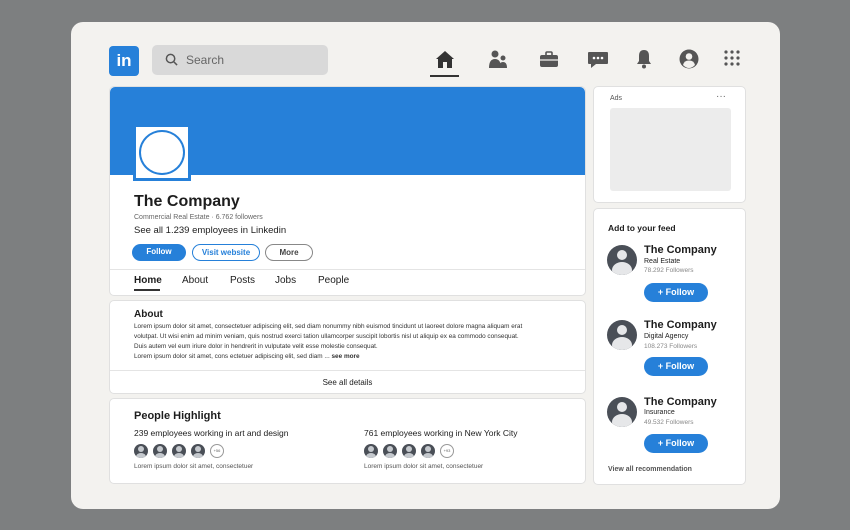 The height and width of the screenshot is (530, 850). Describe the element at coordinates (347, 382) in the screenshot. I see `see-all-details-link: See all details` at that location.